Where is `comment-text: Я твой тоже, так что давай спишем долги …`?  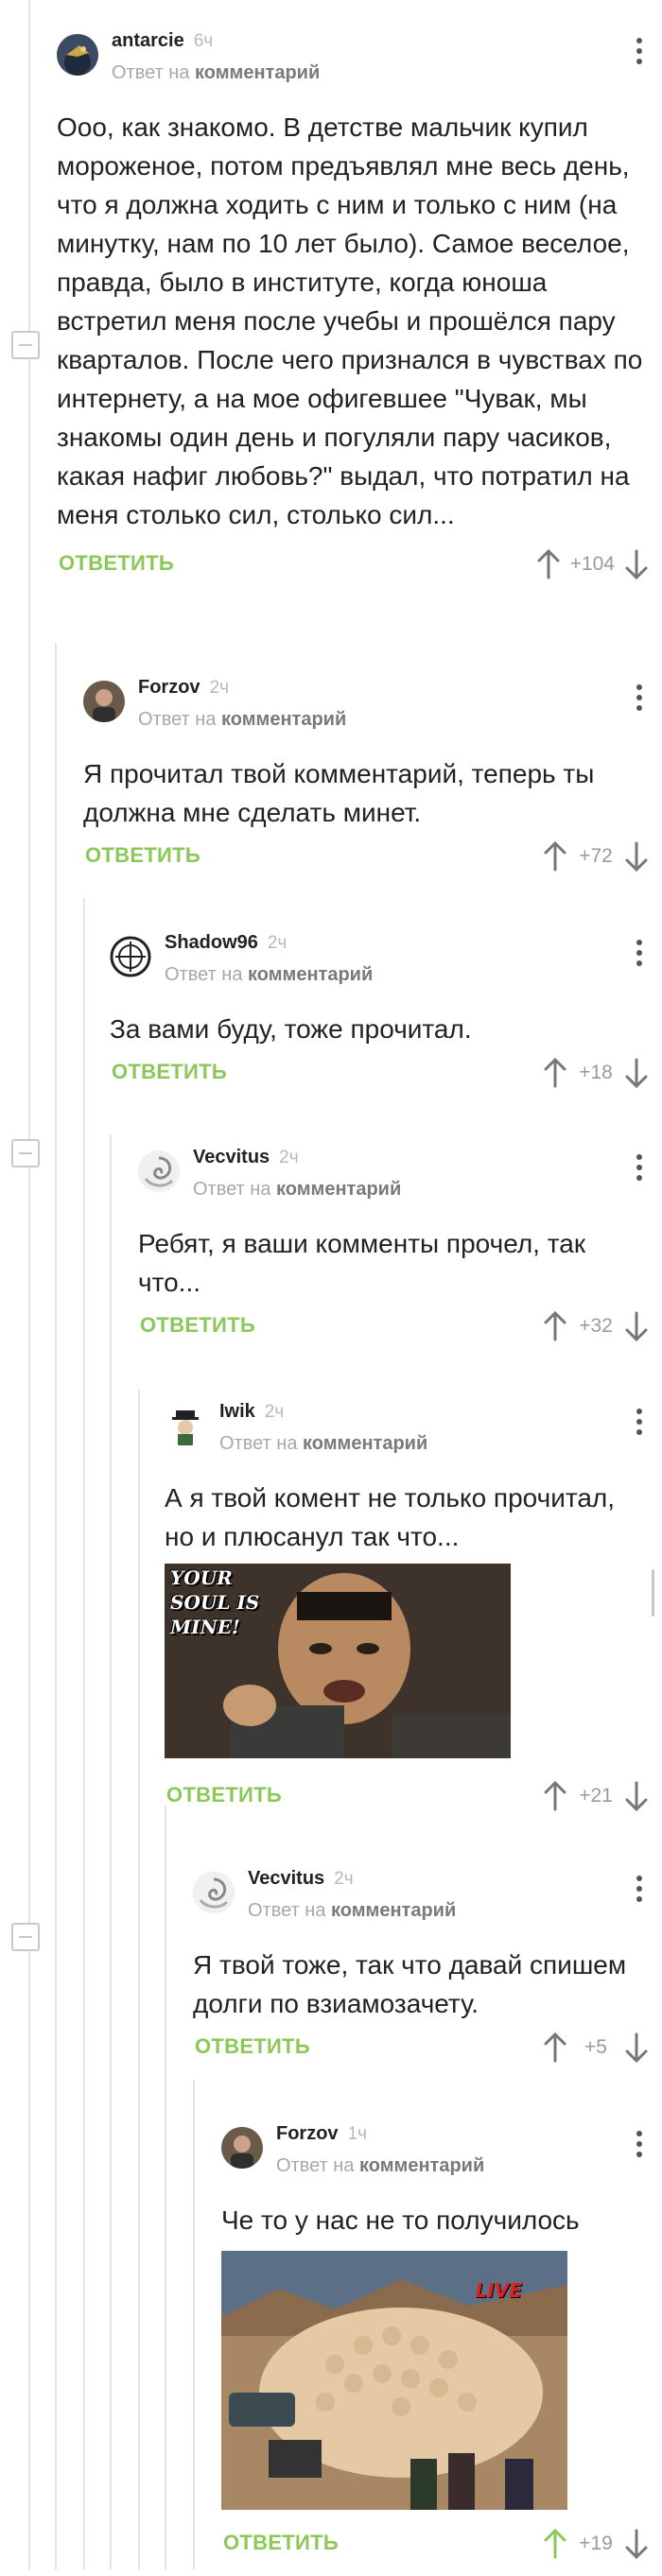 comment-text: Я твой тоже, так что давай спишем долги … is located at coordinates (410, 1984).